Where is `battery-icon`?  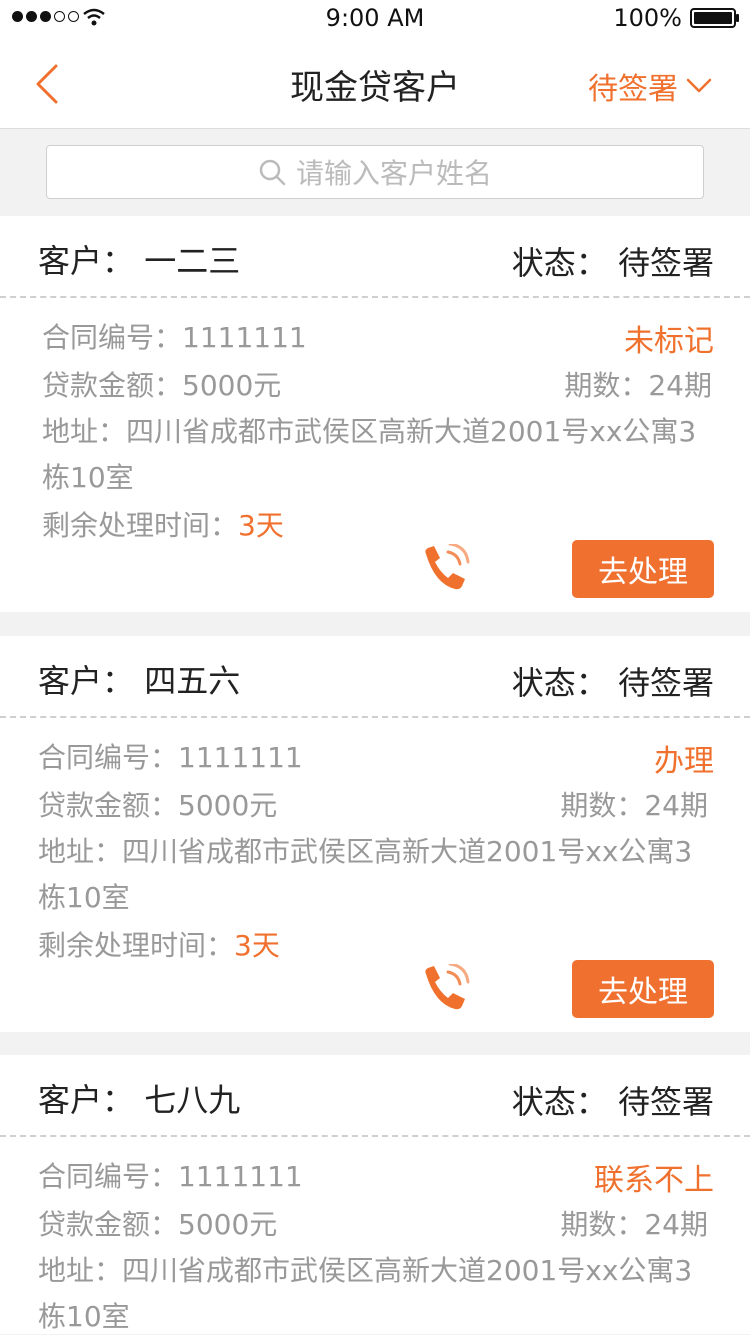
battery-icon is located at coordinates (714, 18).